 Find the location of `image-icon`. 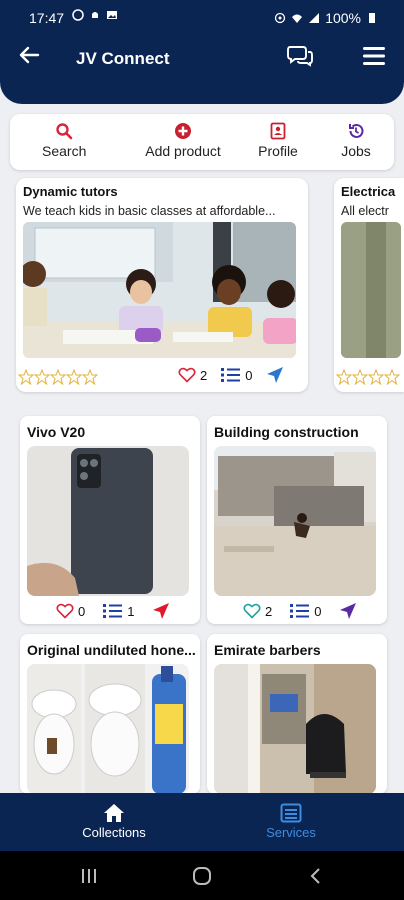

image-icon is located at coordinates (112, 15).